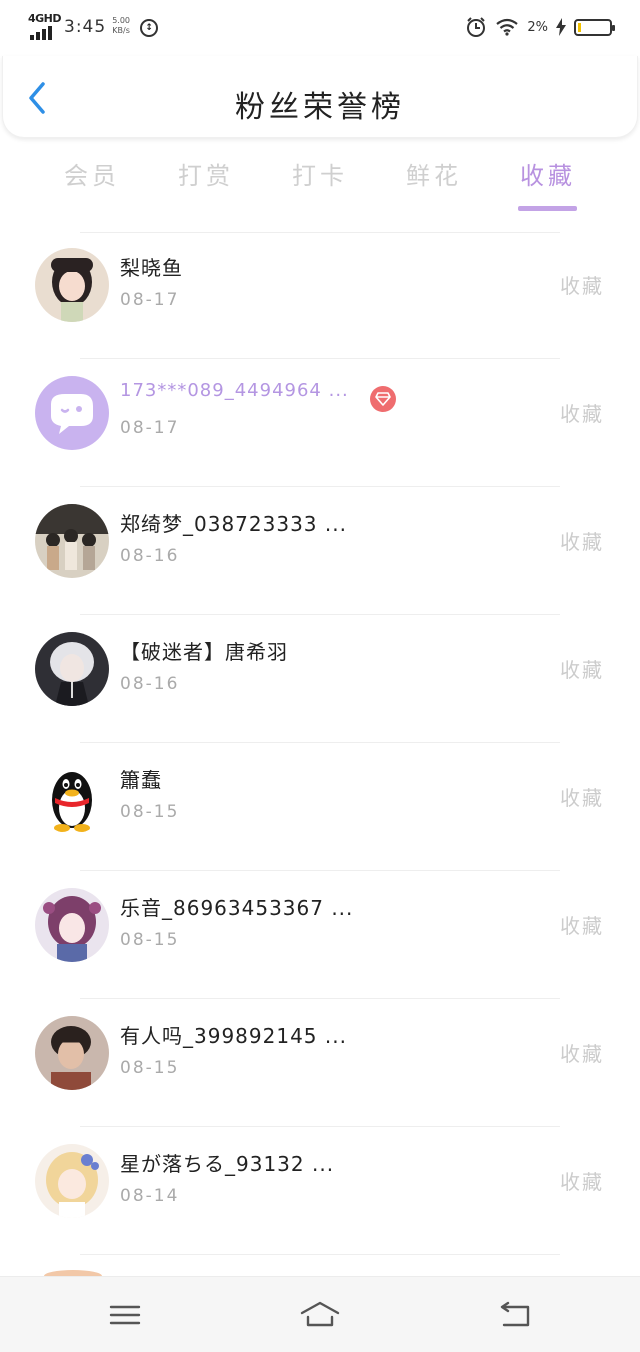 This screenshot has height=1352, width=640. Describe the element at coordinates (516, 1315) in the screenshot. I see `back-icon` at that location.